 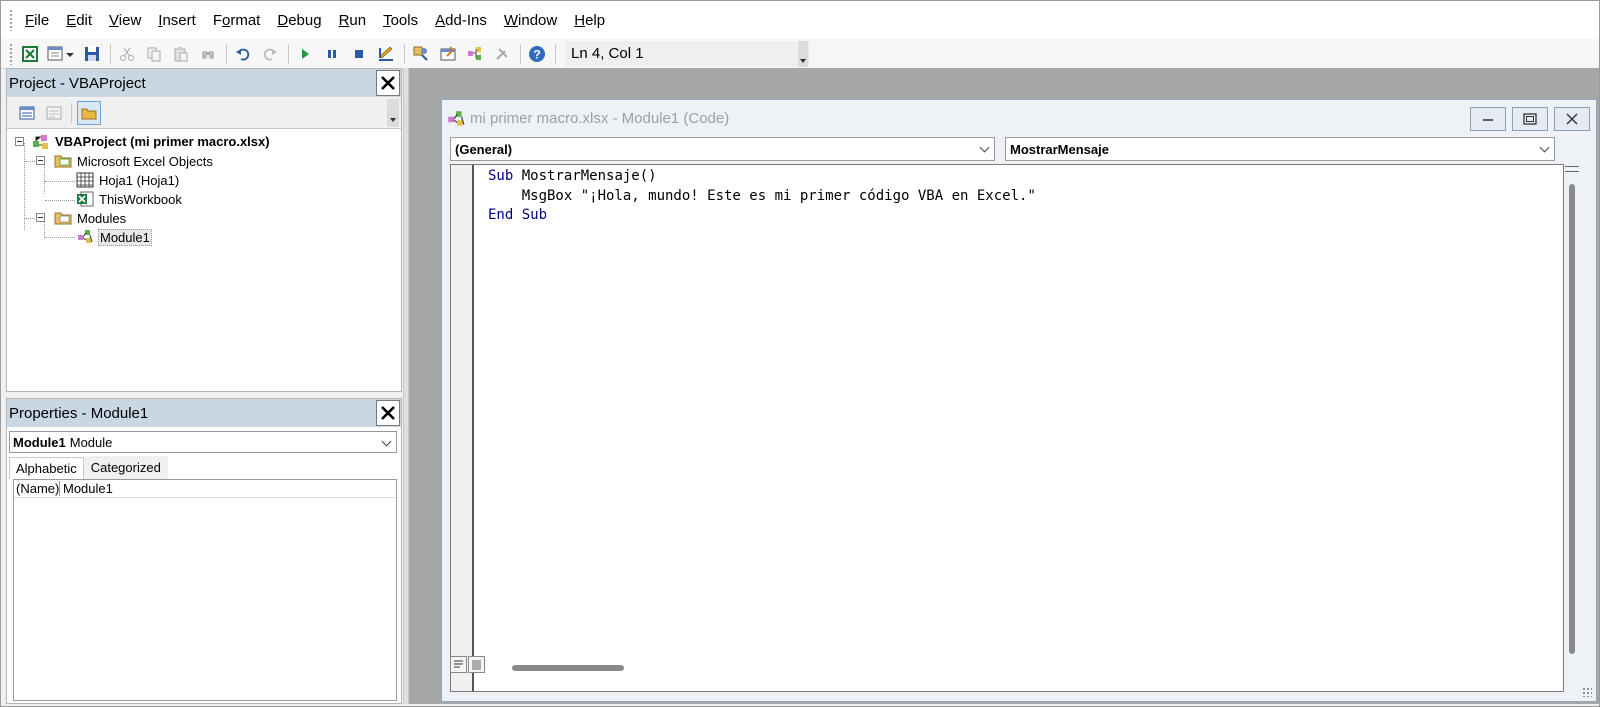 I want to click on tree-item-hoja1: Hoja1 (Hoja1), so click(x=204, y=180).